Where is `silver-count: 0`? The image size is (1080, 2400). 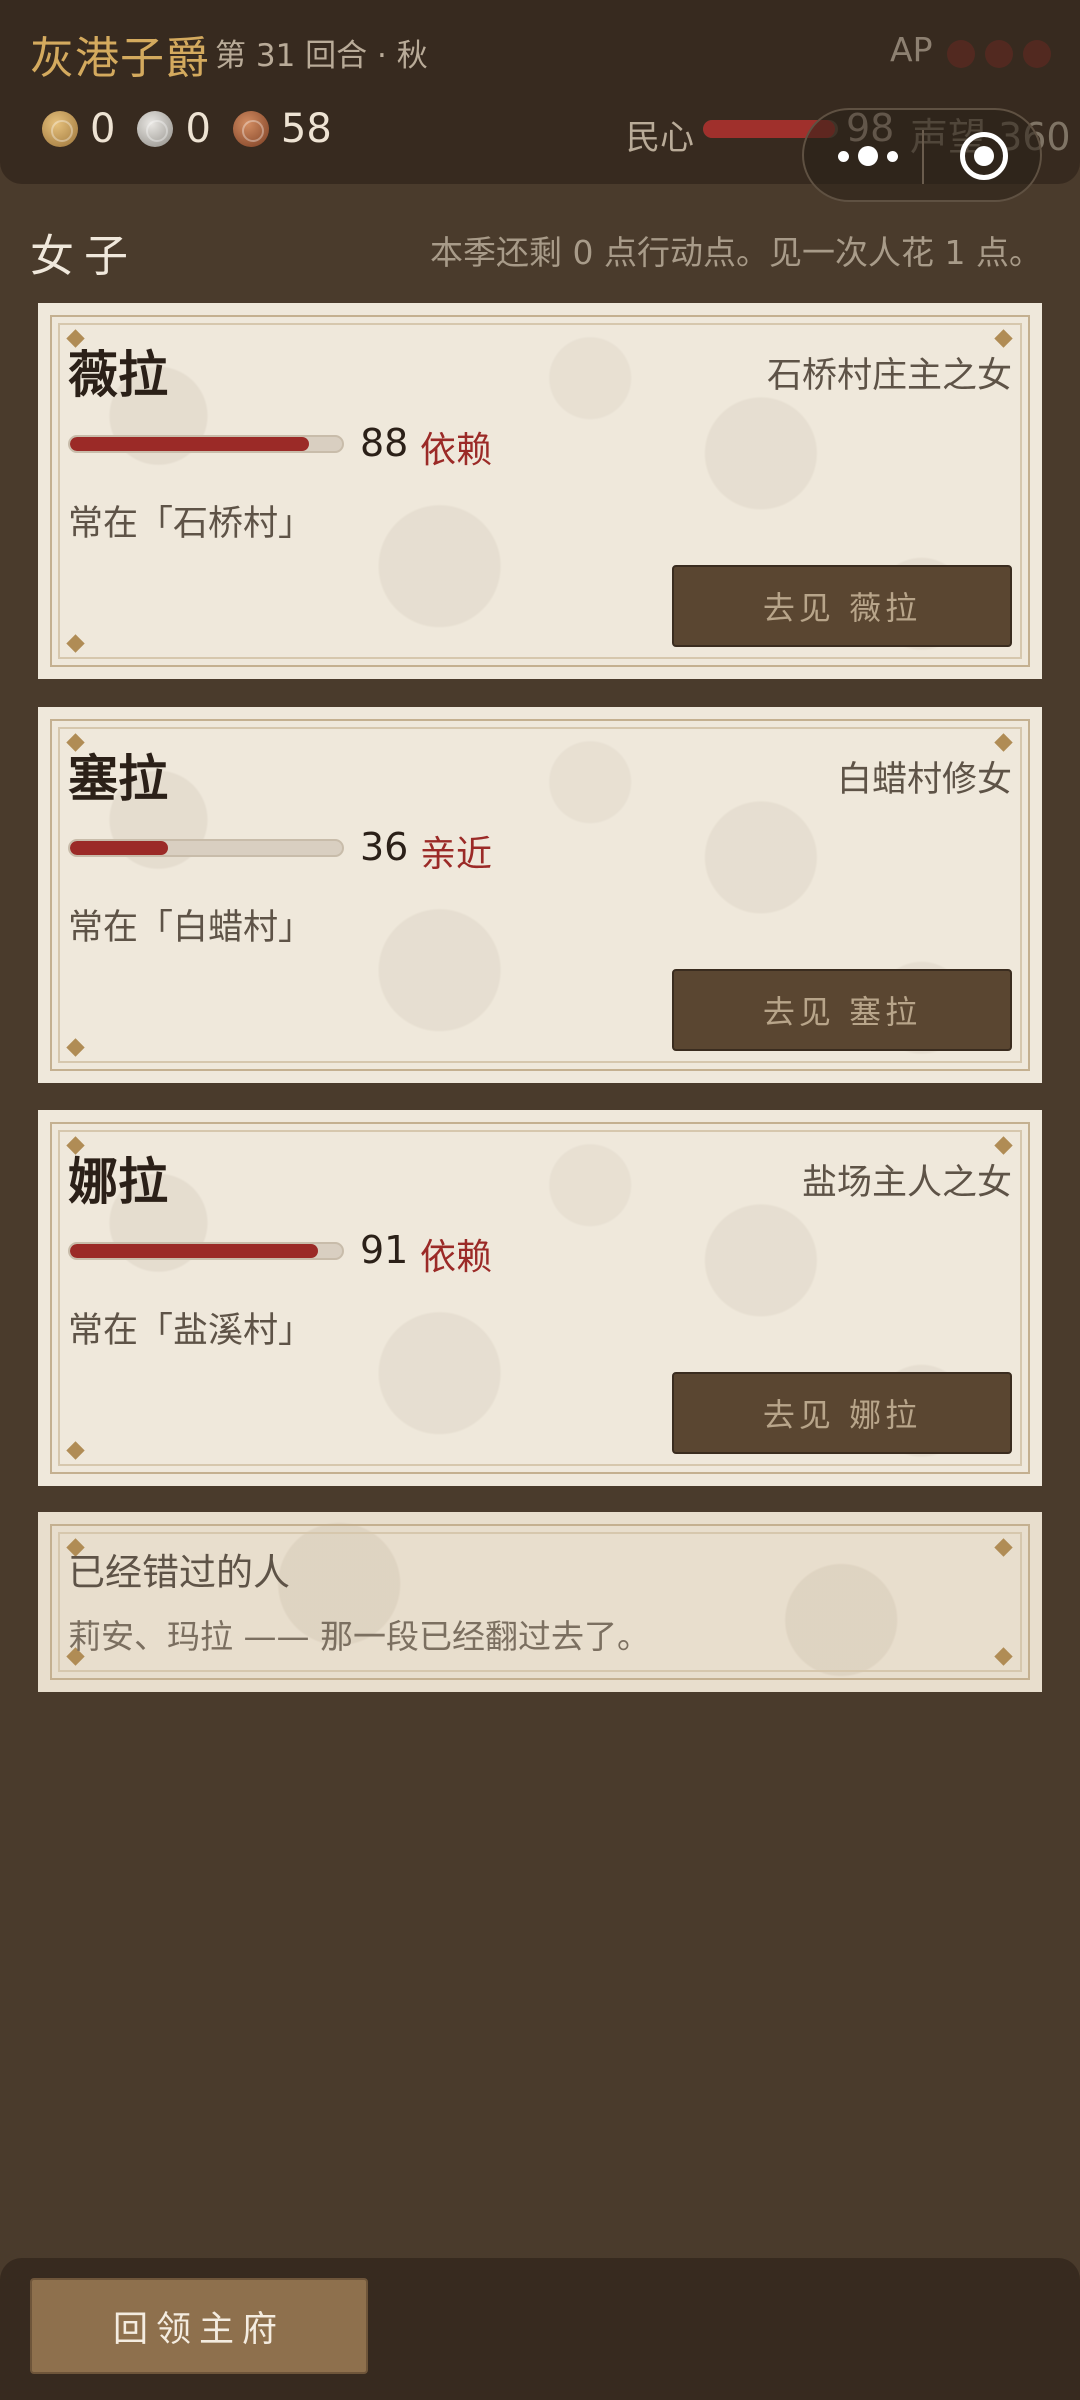
silver-count: 0 is located at coordinates (198, 129).